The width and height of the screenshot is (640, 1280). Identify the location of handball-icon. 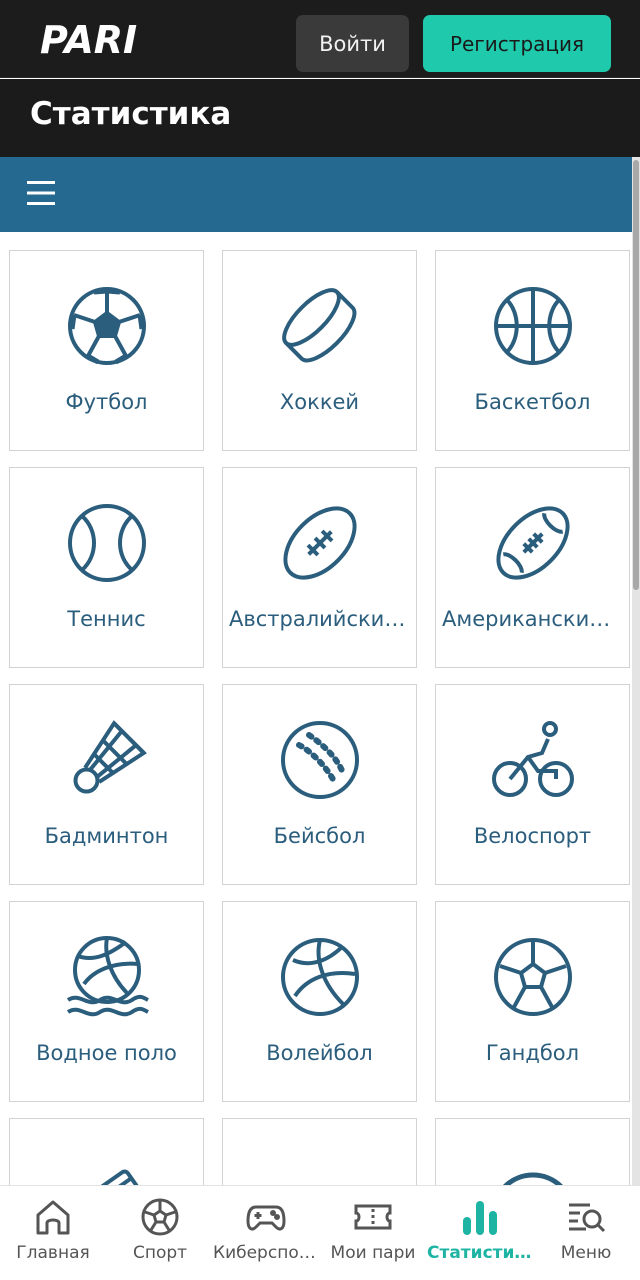
(533, 977).